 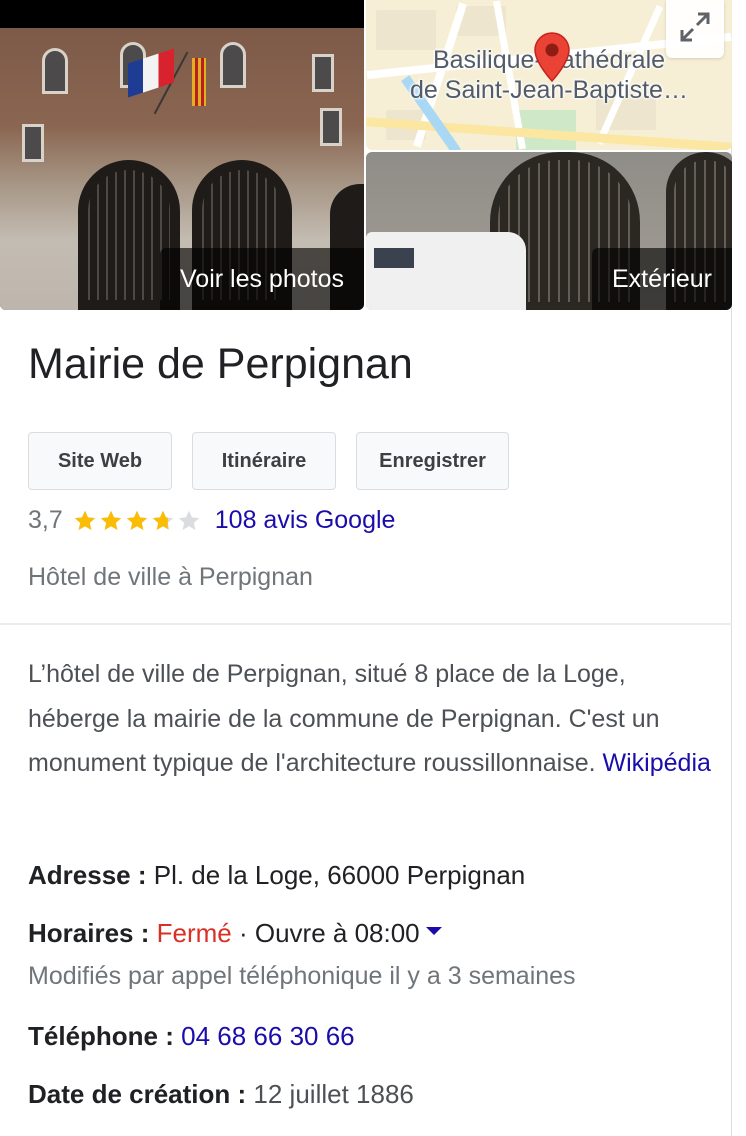 What do you see at coordinates (305, 520) in the screenshot?
I see `reviews-link: 108 avis Google` at bounding box center [305, 520].